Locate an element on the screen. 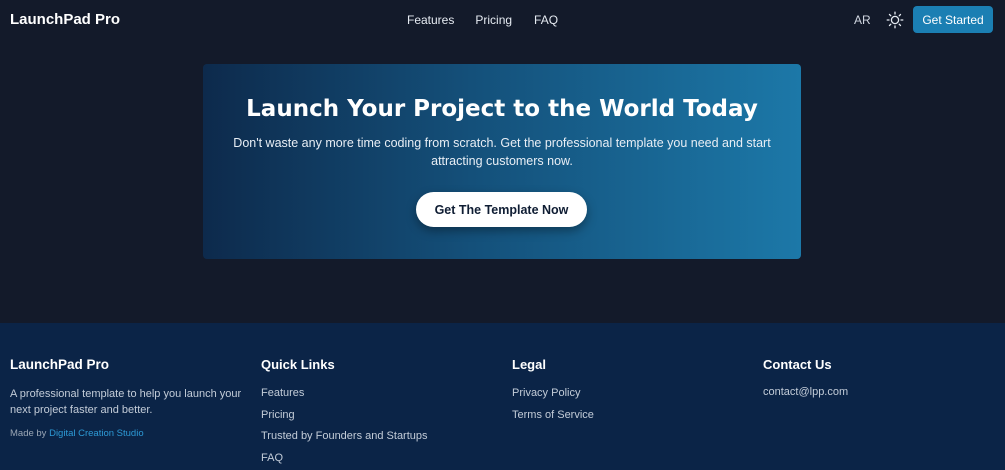 The width and height of the screenshot is (1005, 470). footer-link-trusted: Trusted by Founders and Startups is located at coordinates (344, 436).